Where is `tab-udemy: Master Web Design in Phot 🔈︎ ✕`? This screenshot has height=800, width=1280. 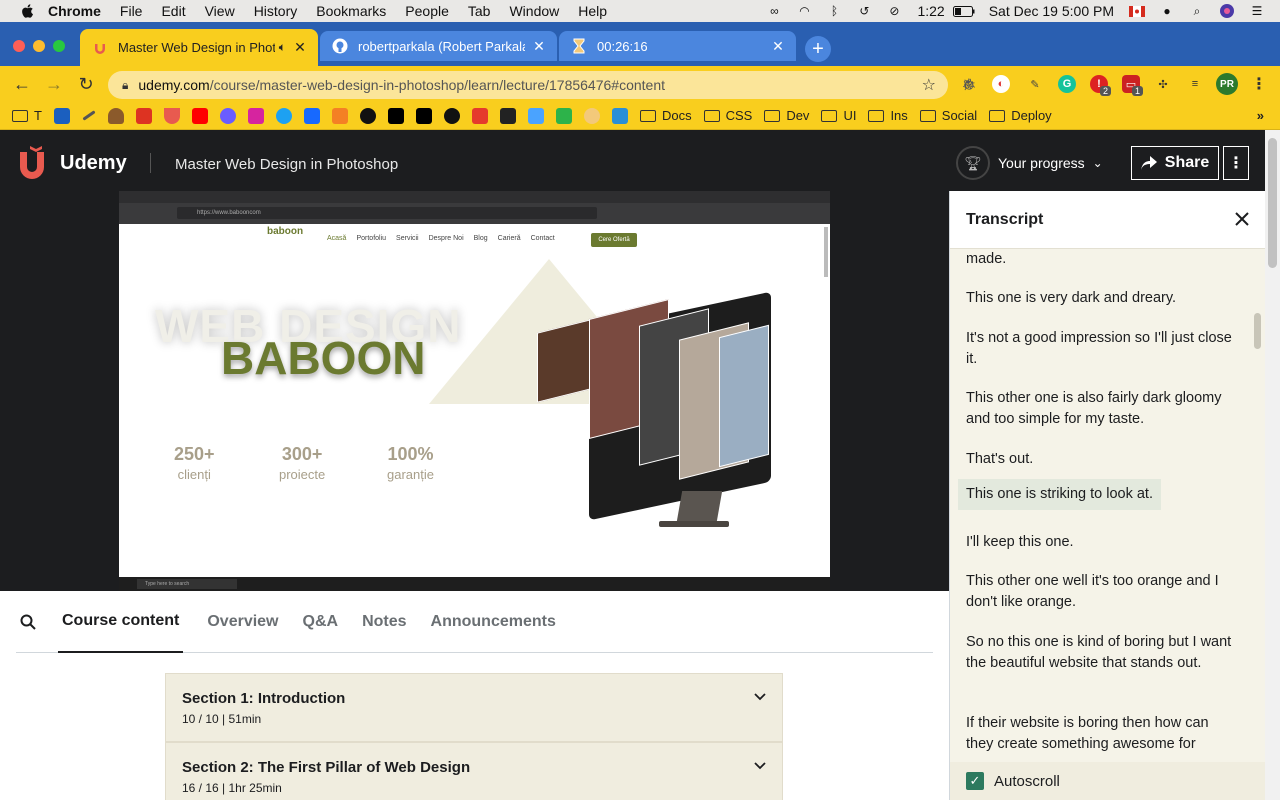
tab-udemy: Master Web Design in Phot 🔈︎ ✕ is located at coordinates (199, 47).